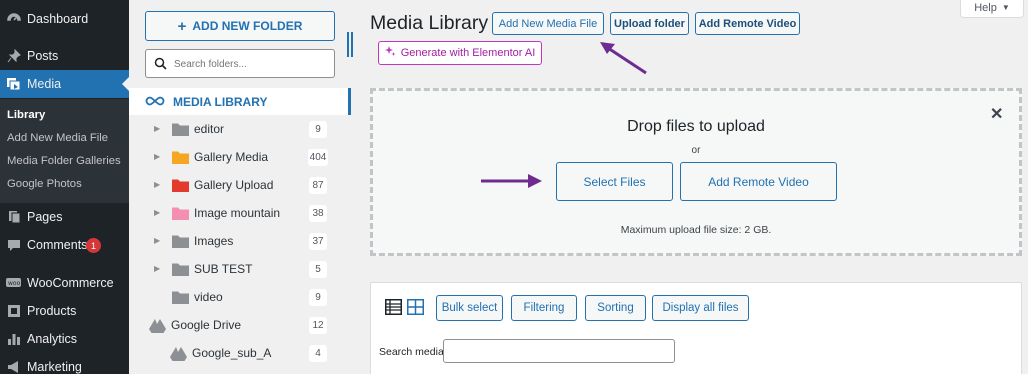  I want to click on help-label: Help, so click(985, 7).